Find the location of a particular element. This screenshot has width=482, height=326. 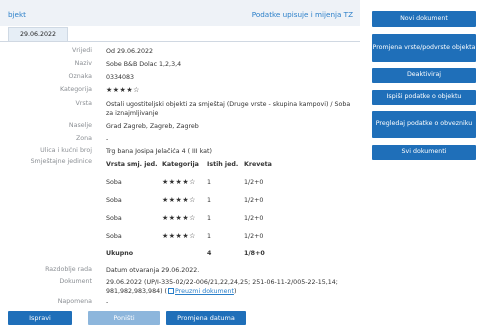

field-value: Datum otvaranja 29.06.2022. is located at coordinates (153, 270).